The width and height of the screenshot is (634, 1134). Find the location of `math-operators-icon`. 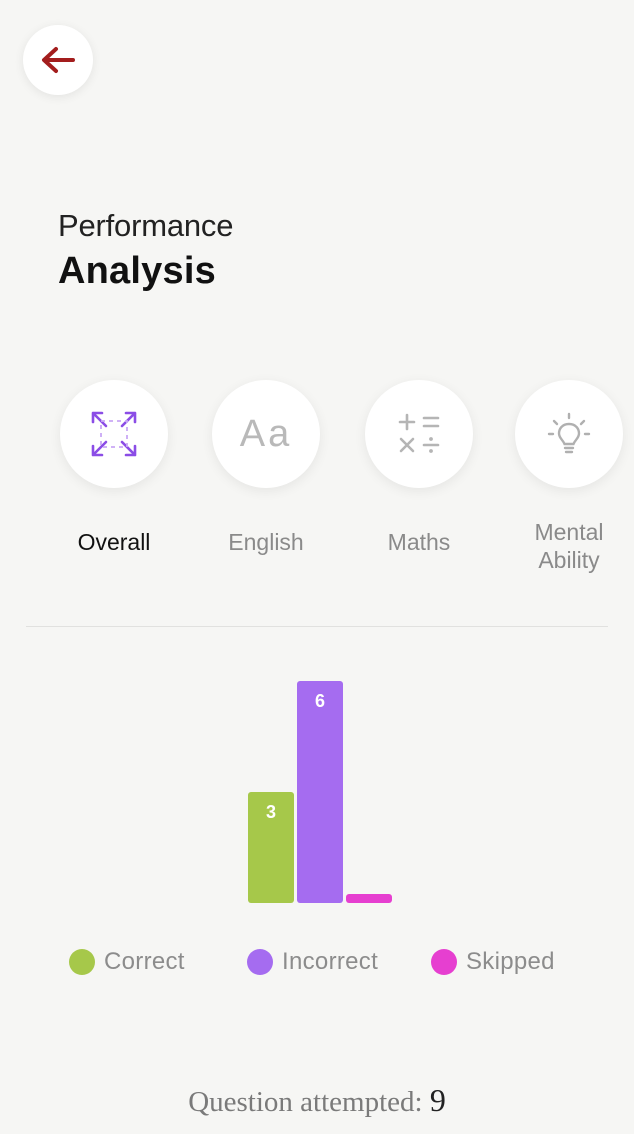

math-operators-icon is located at coordinates (419, 433).